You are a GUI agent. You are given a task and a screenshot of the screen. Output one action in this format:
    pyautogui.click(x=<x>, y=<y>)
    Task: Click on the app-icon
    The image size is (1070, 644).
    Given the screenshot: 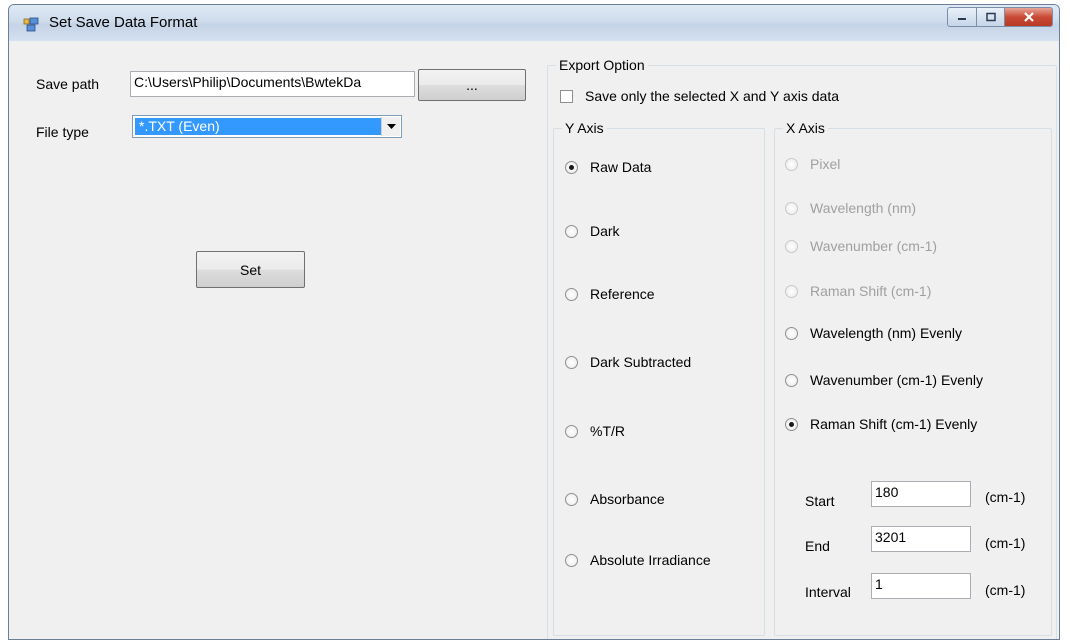 What is the action you would take?
    pyautogui.click(x=31, y=24)
    